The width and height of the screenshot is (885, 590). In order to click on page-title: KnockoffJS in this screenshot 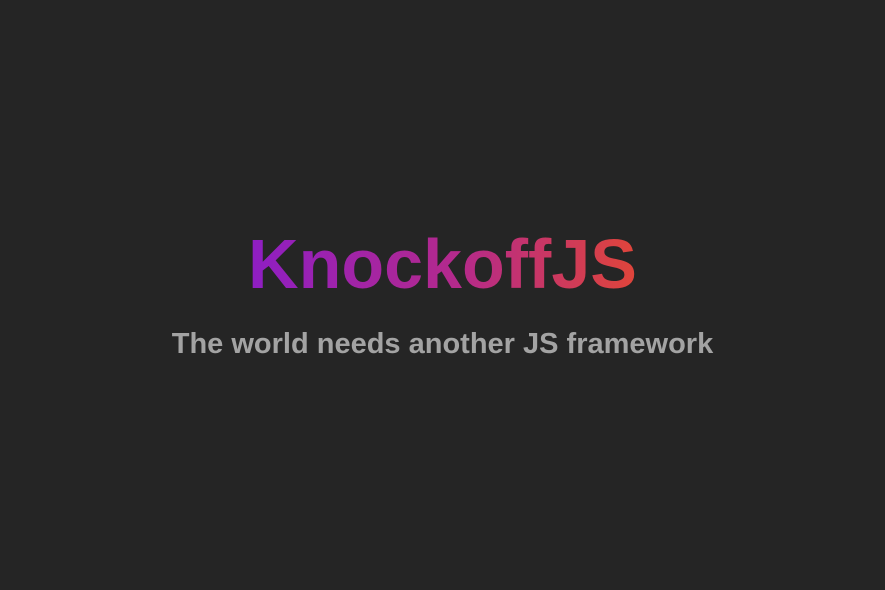, I will do `click(442, 264)`.